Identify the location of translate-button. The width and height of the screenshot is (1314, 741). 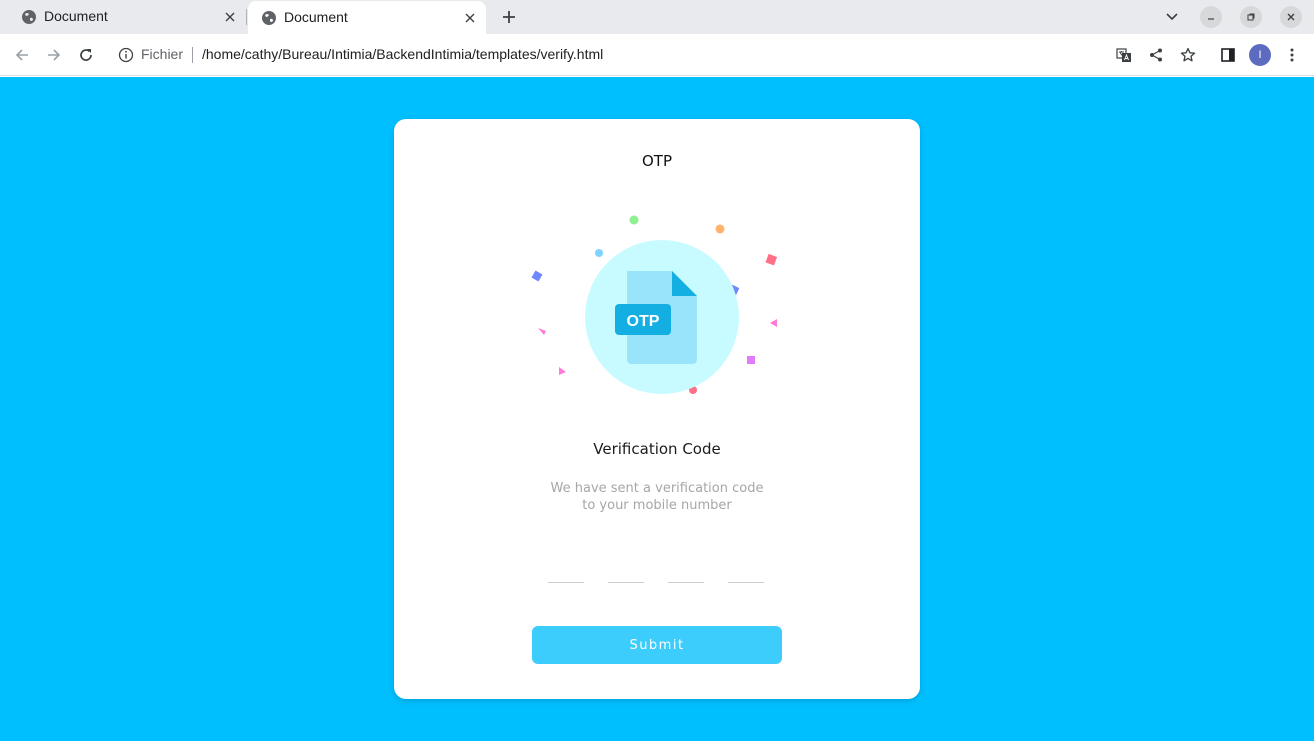
(1124, 55).